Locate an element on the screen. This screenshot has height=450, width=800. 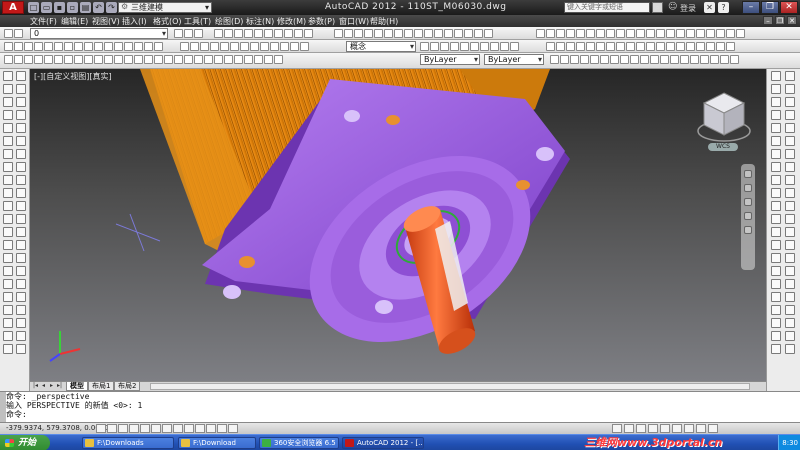
model-space-icon is located at coordinates (617, 428).